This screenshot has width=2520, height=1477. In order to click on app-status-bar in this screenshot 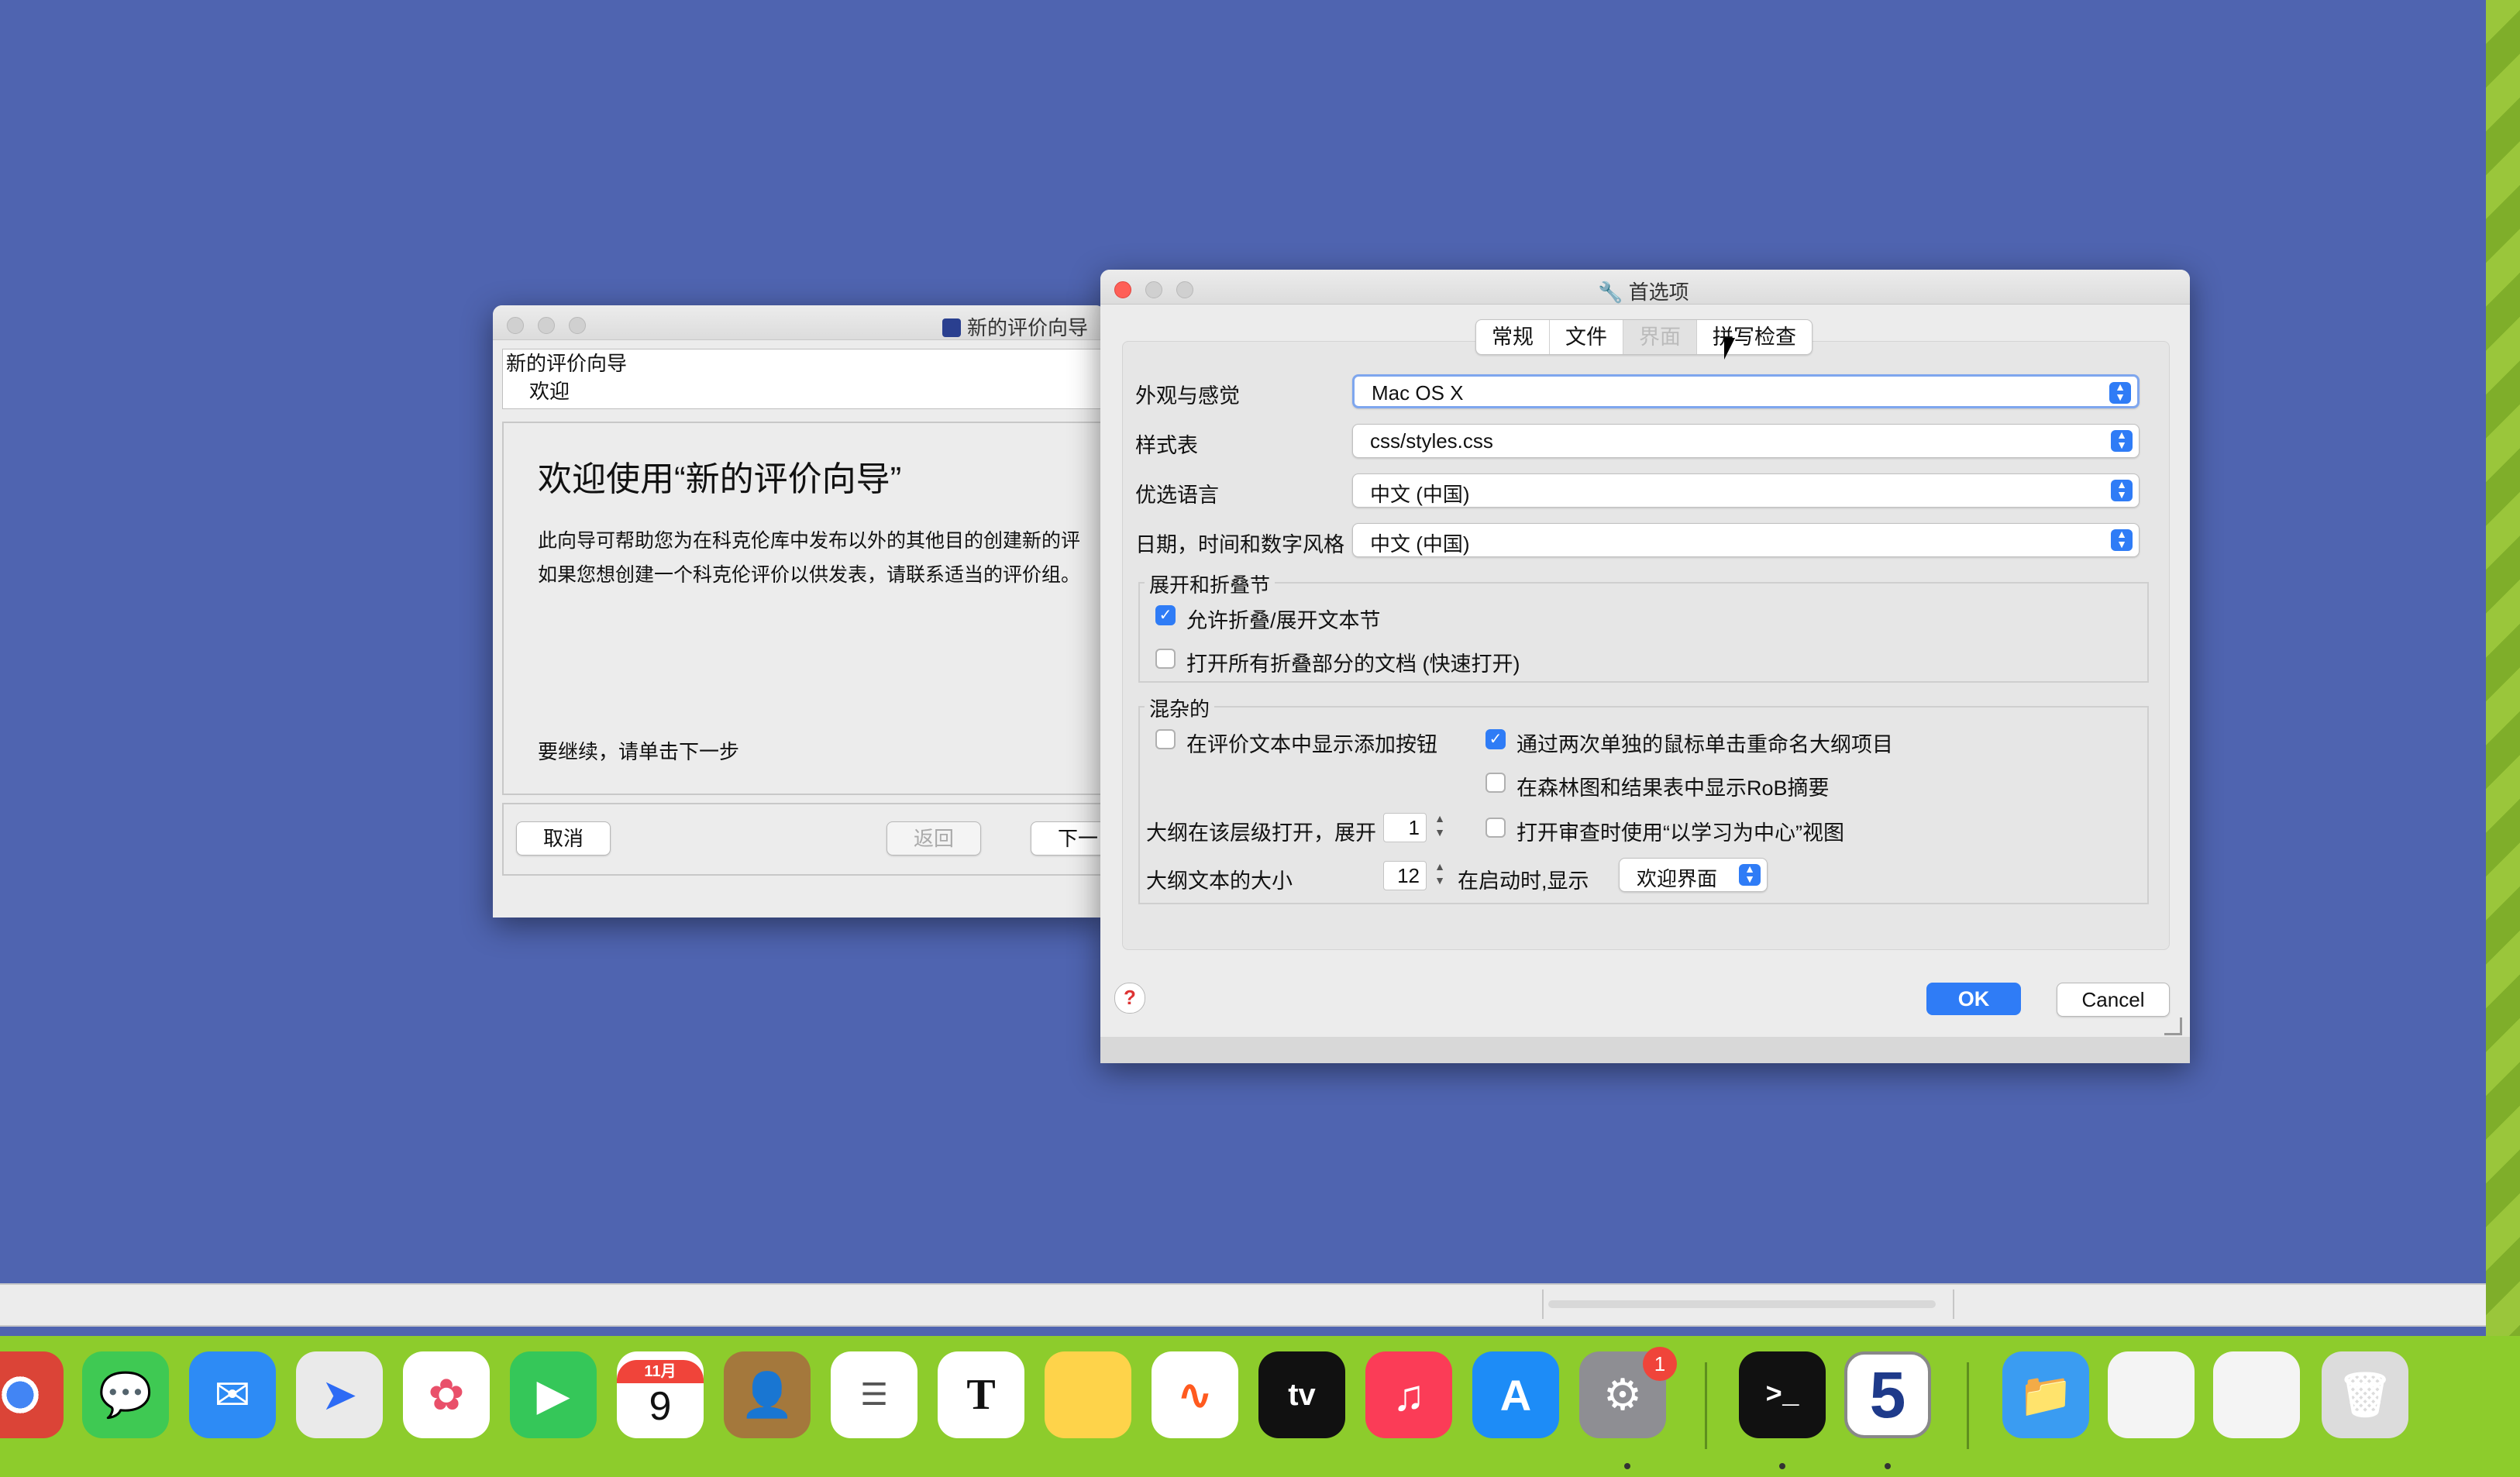, I will do `click(1243, 1305)`.